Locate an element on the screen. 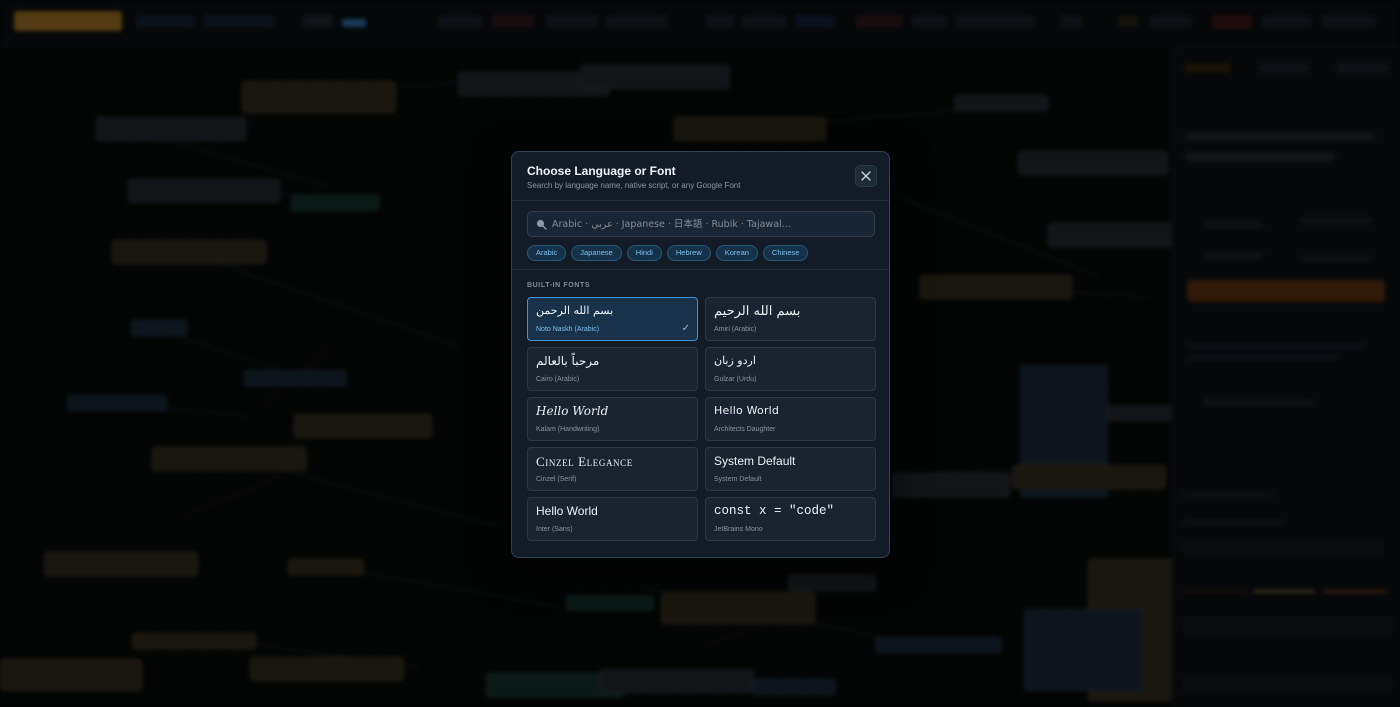 This screenshot has height=707, width=1400. font-search-input is located at coordinates (711, 224).